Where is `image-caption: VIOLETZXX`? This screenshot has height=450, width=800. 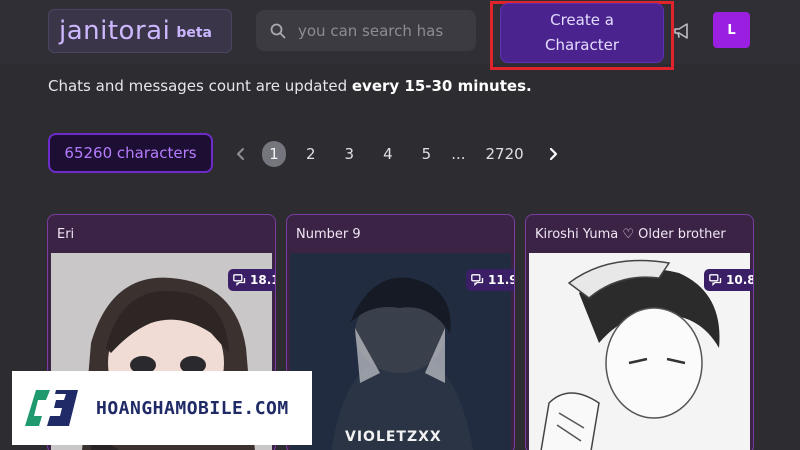
image-caption: VIOLETZXX is located at coordinates (393, 437).